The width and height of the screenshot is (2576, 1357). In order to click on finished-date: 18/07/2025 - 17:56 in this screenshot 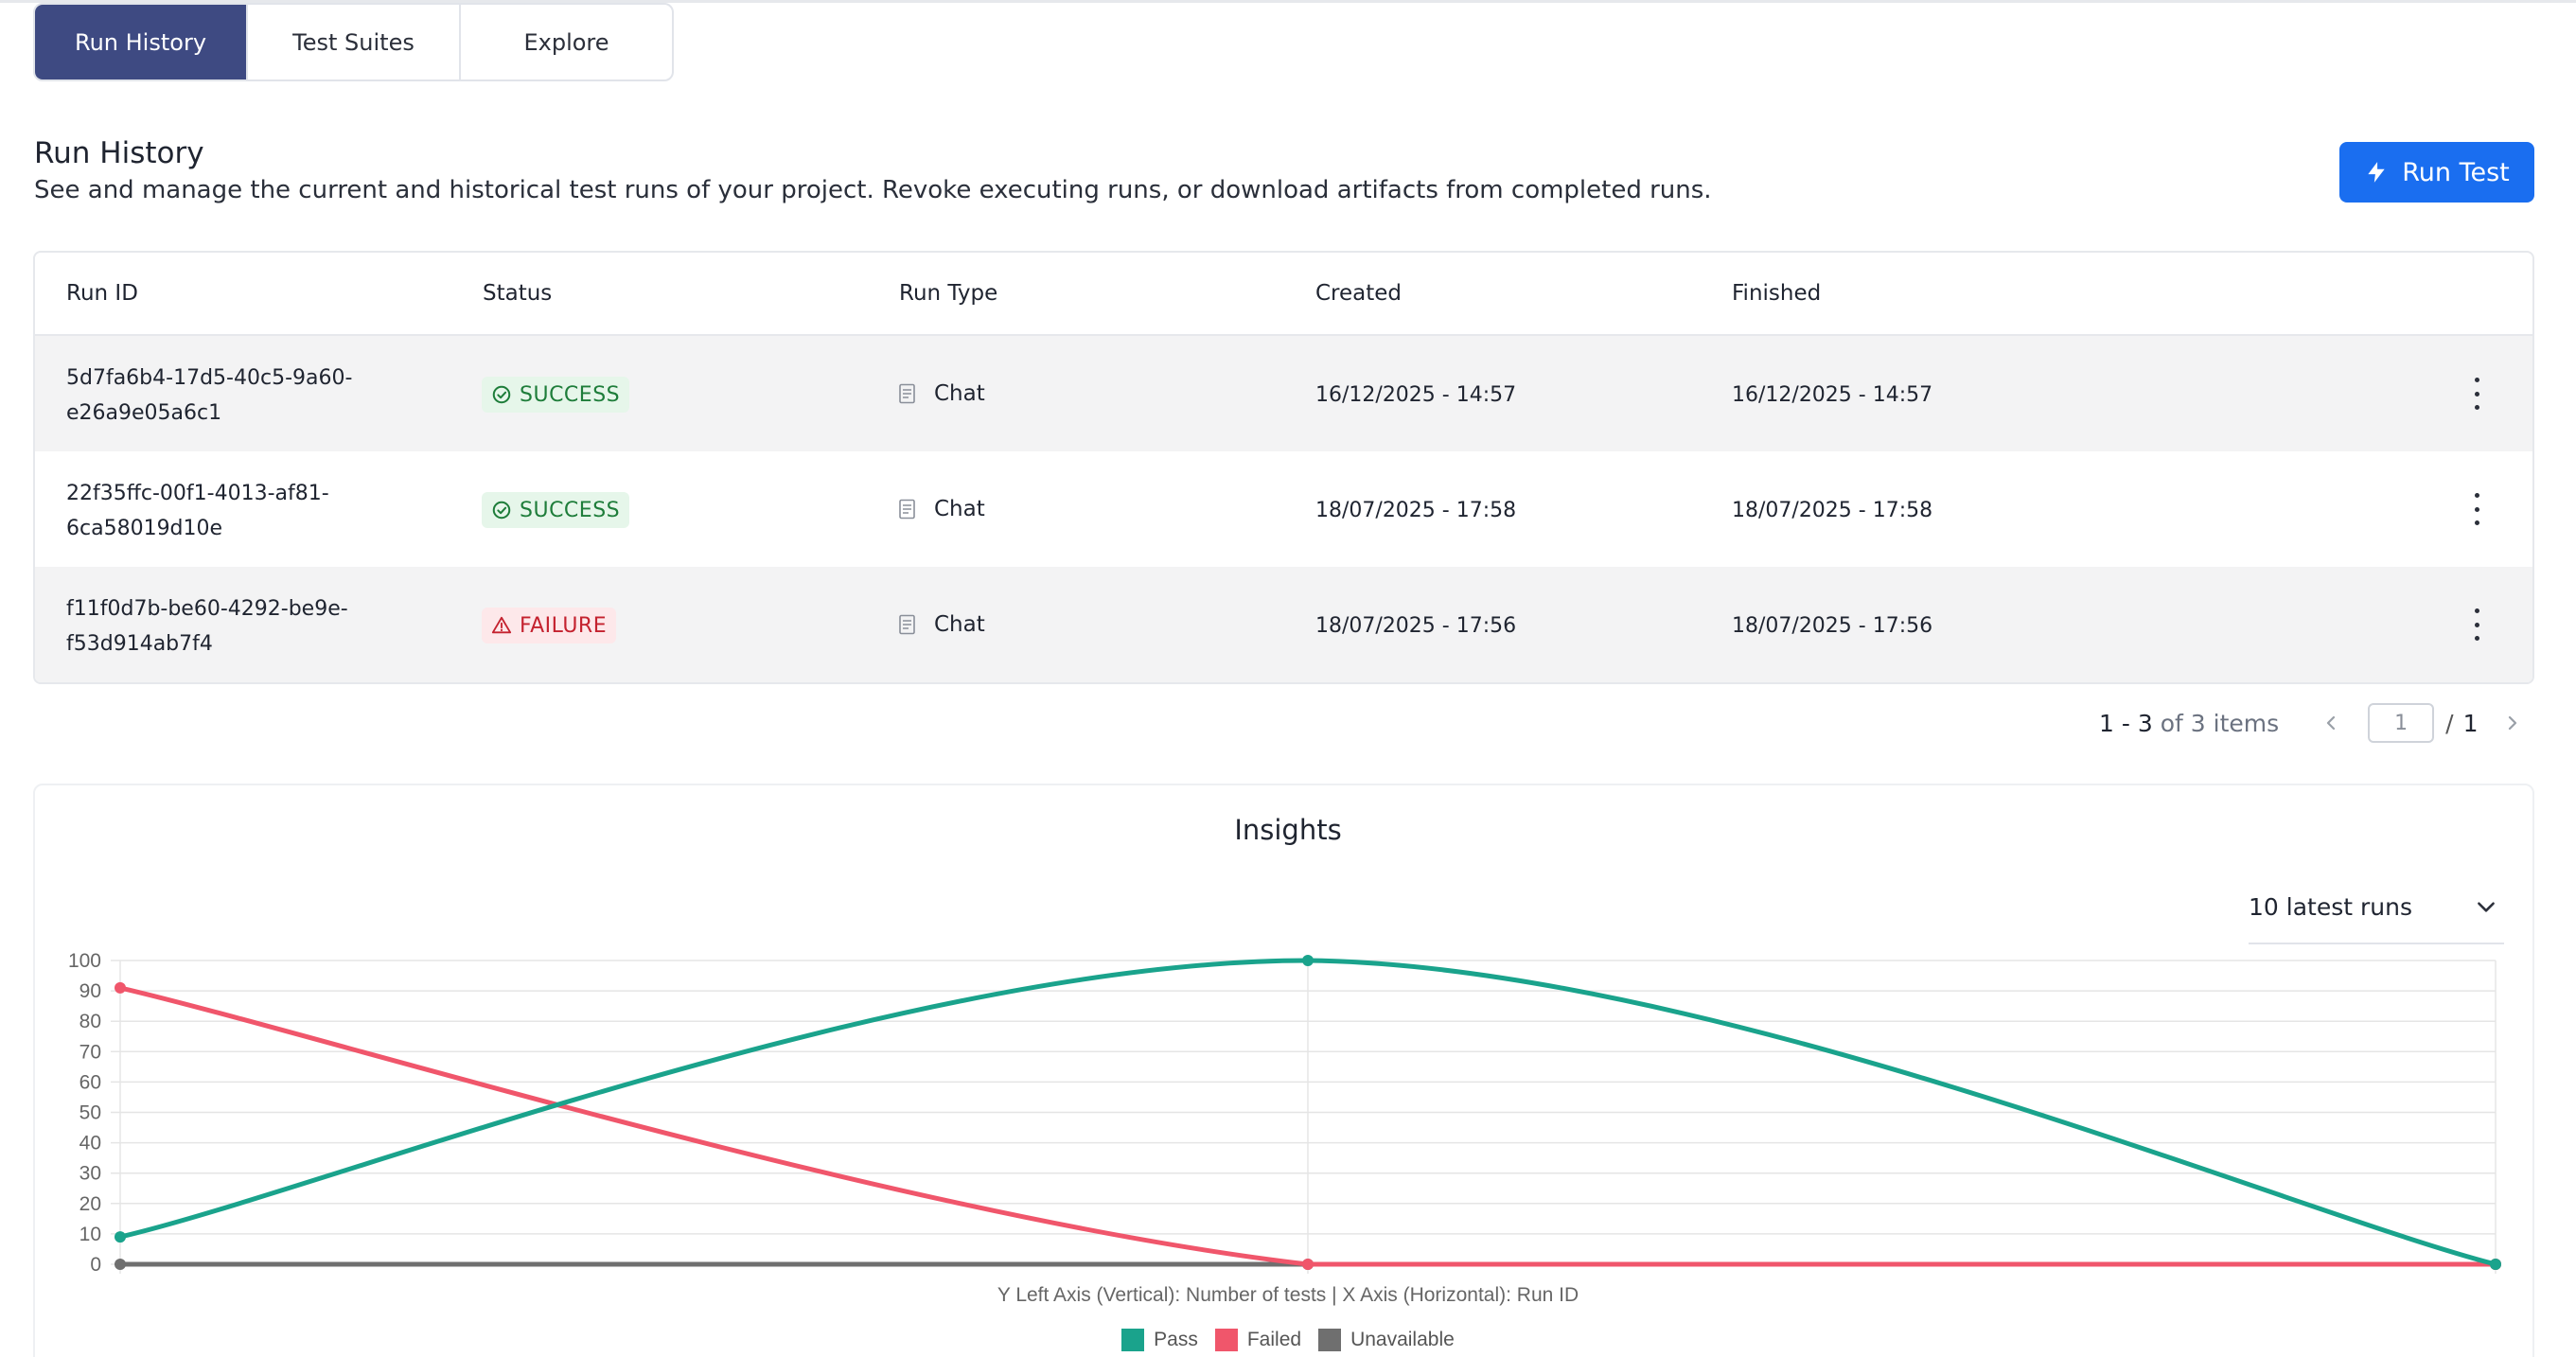, I will do `click(1832, 626)`.